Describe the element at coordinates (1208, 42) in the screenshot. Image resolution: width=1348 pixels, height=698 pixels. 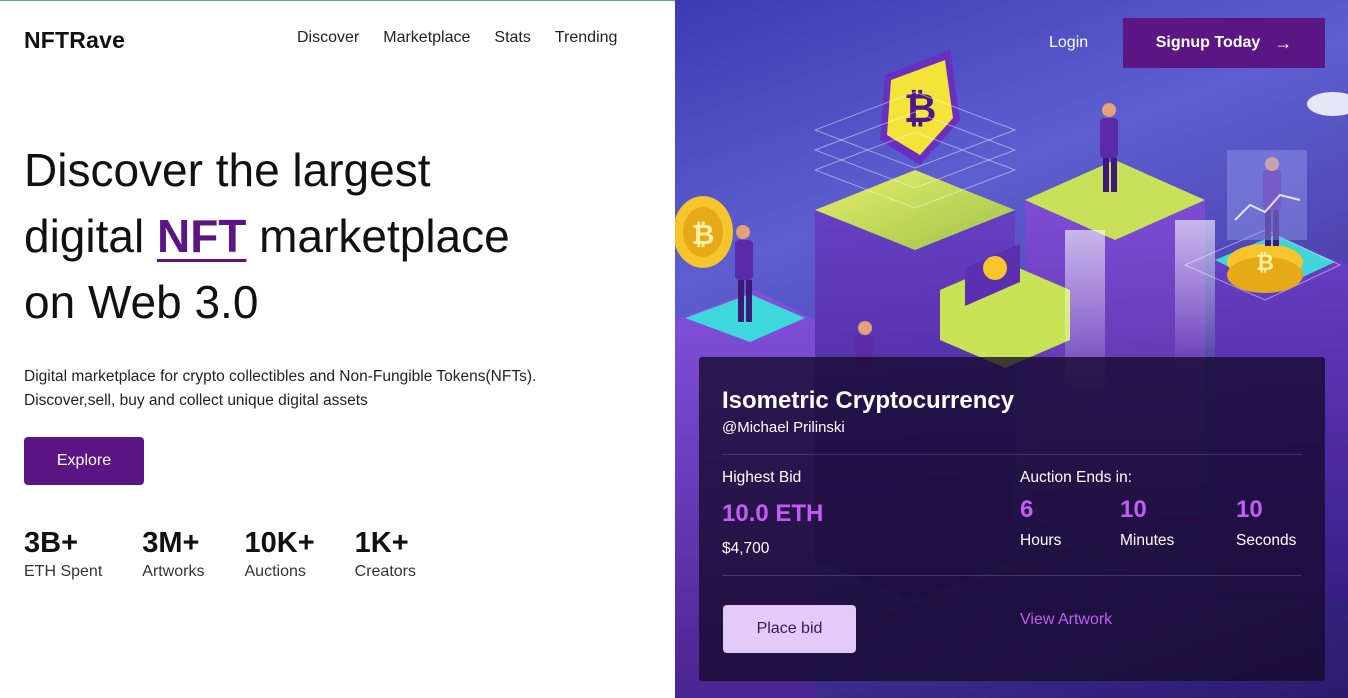
I see `signup-label: Signup Today` at that location.